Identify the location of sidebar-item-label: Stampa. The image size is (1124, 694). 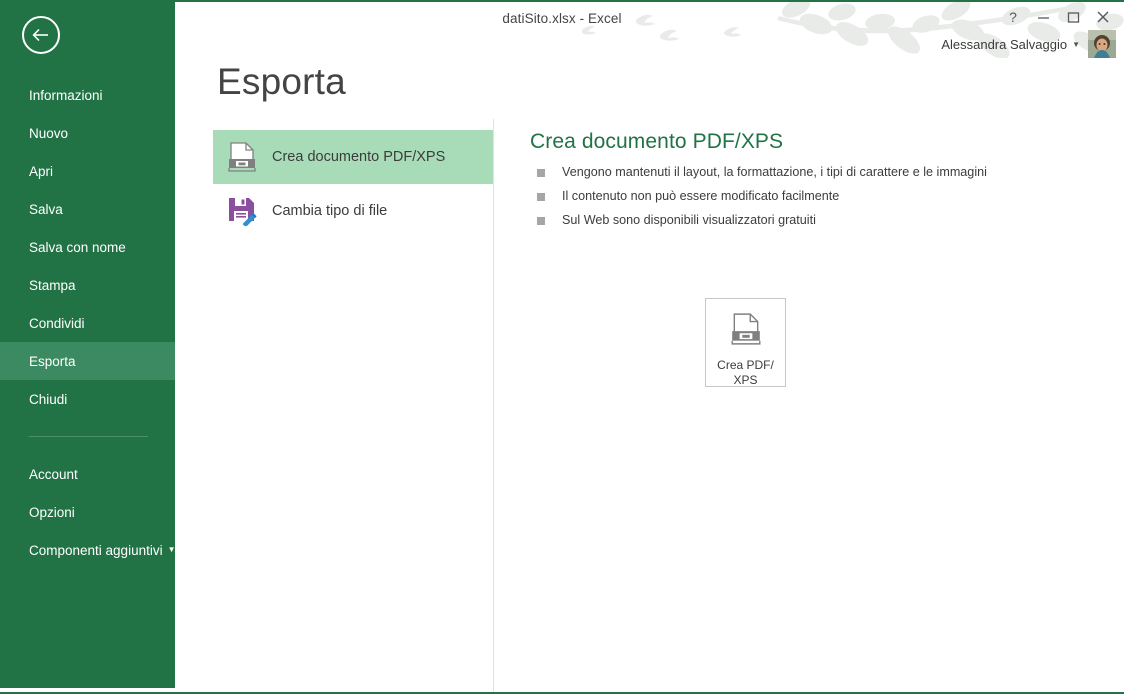
(52, 285).